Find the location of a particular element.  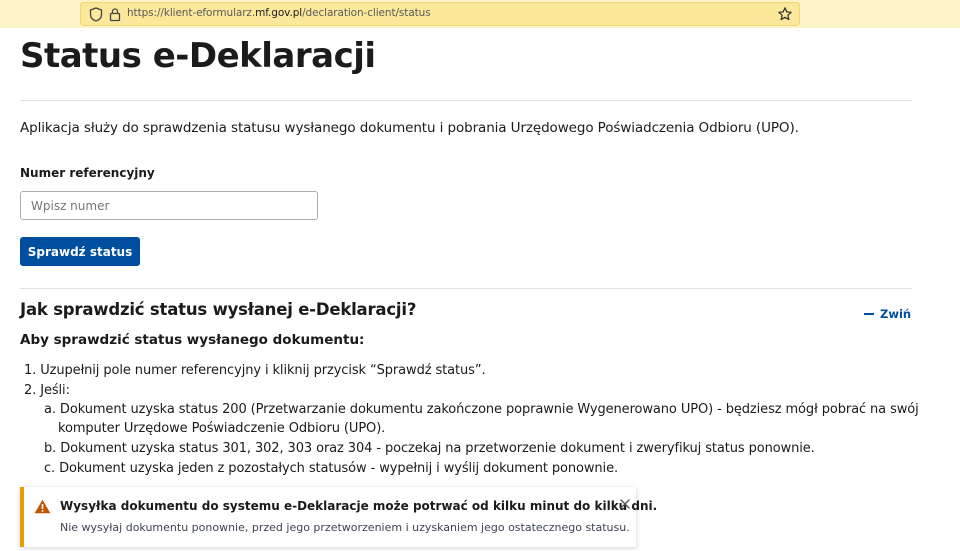

close-icon is located at coordinates (625, 504).